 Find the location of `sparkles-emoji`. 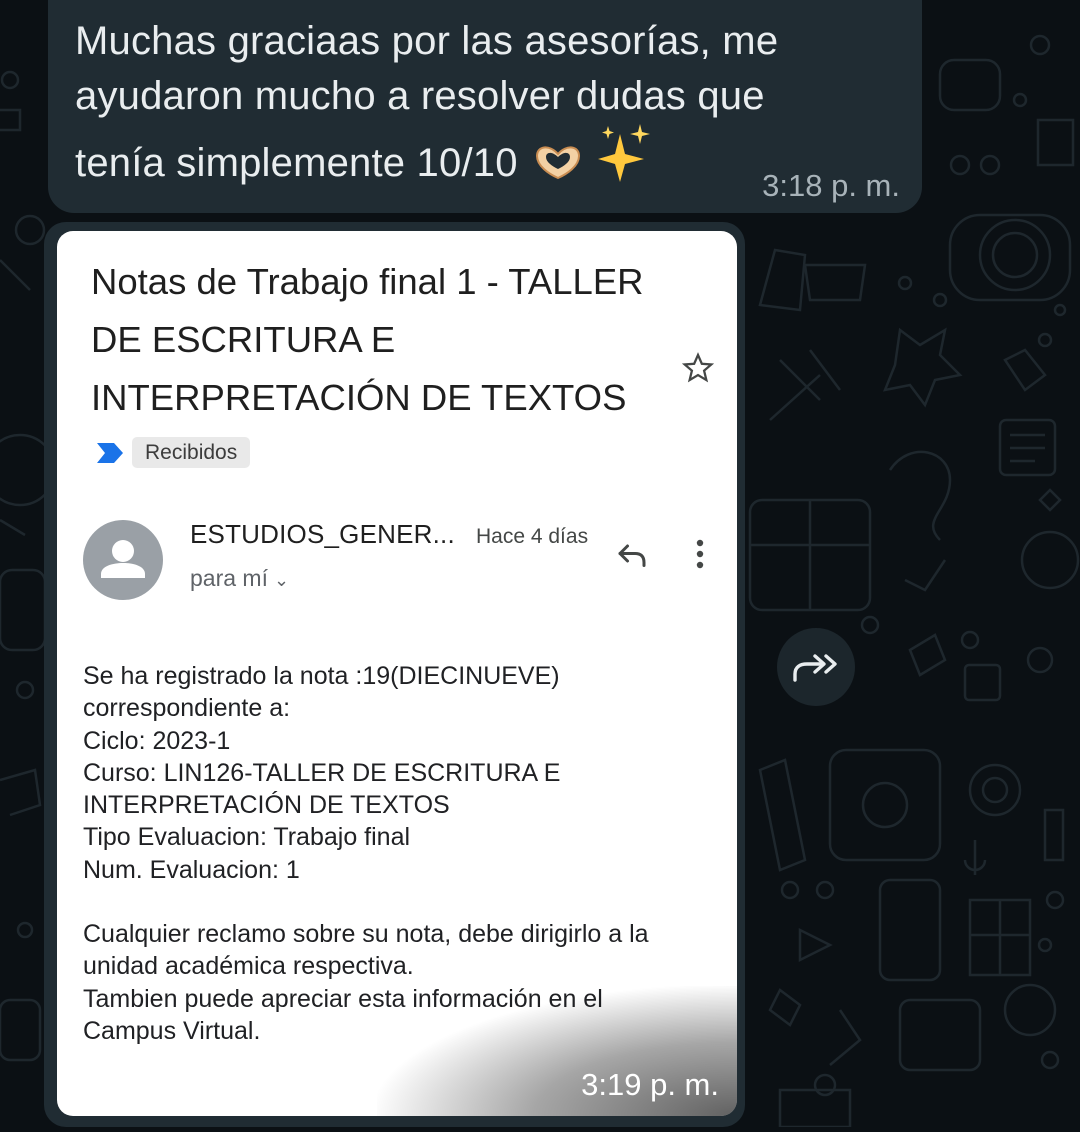

sparkles-emoji is located at coordinates (626, 160).